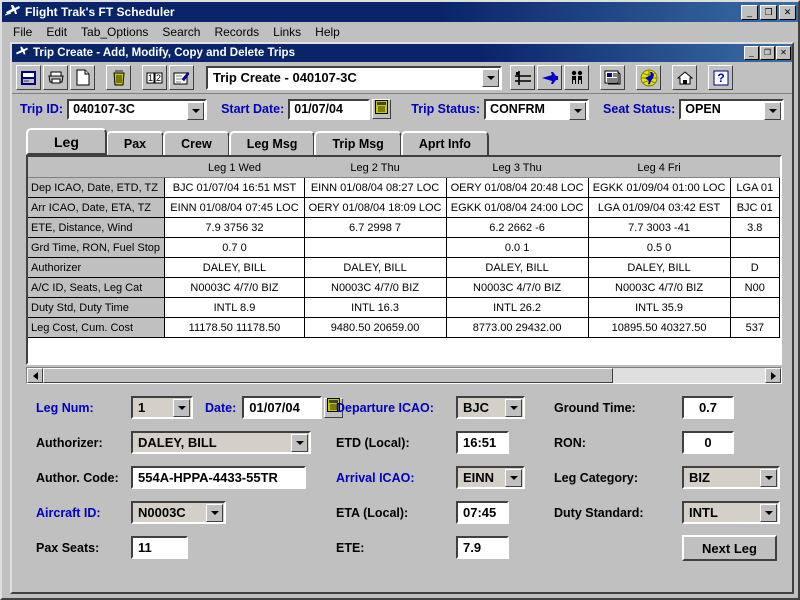 Image resolution: width=800 pixels, height=600 pixels. What do you see at coordinates (135, 143) in the screenshot?
I see `tab-pax: Pax` at bounding box center [135, 143].